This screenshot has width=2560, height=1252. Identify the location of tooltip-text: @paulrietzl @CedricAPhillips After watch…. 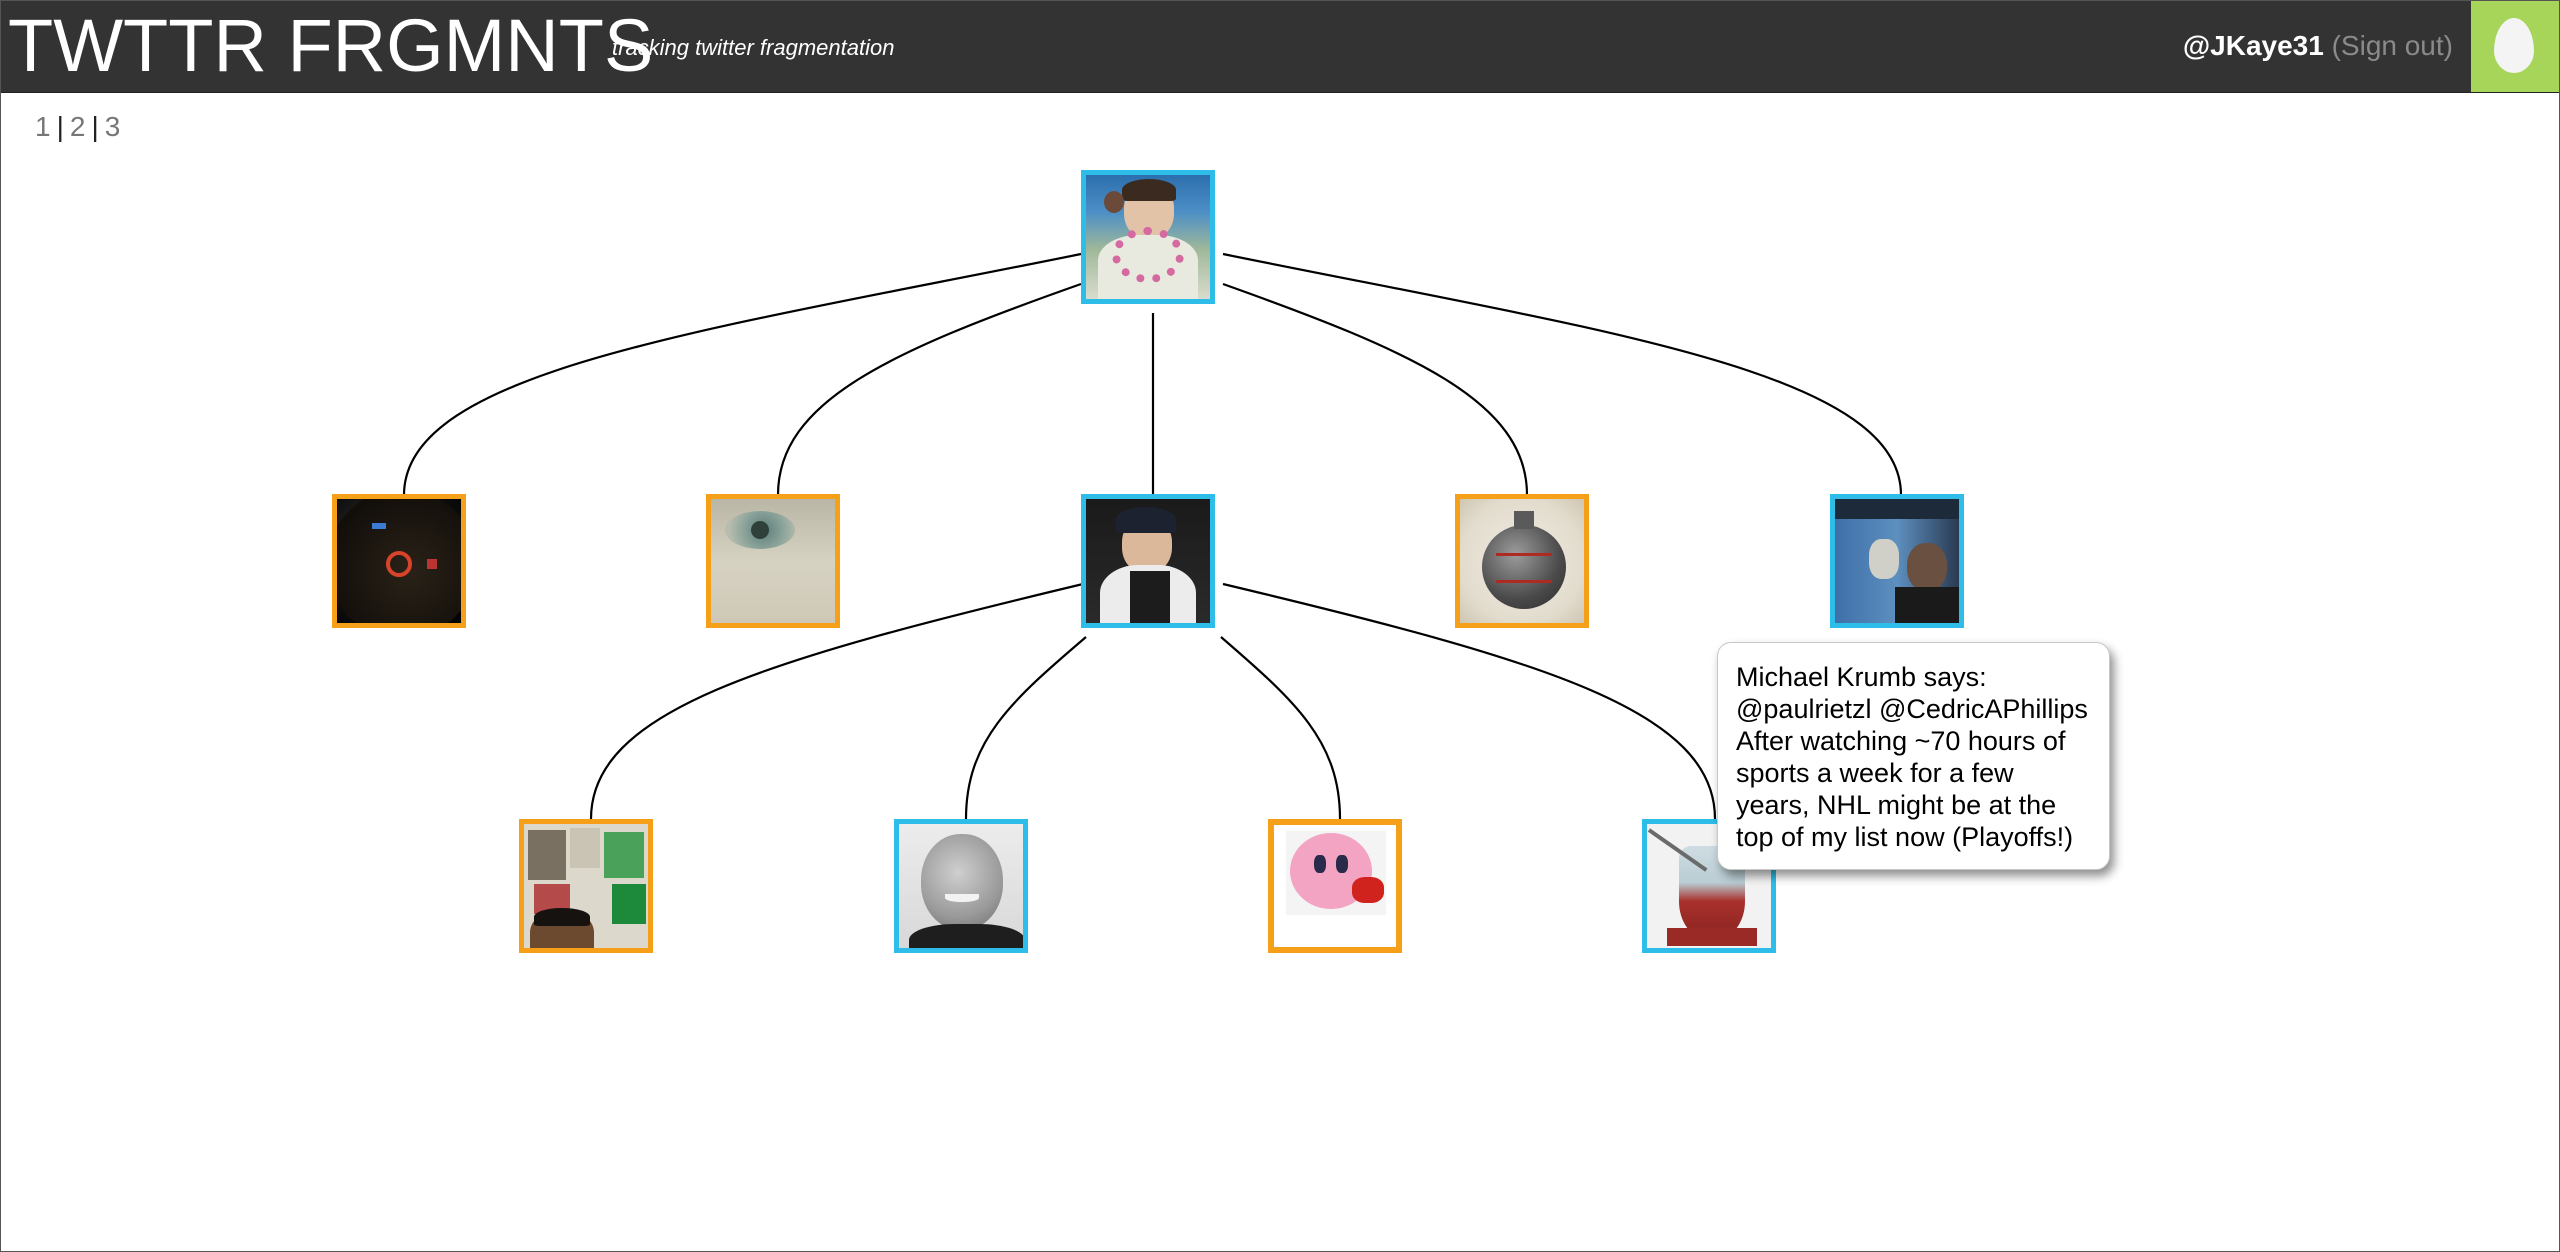
(1912, 773).